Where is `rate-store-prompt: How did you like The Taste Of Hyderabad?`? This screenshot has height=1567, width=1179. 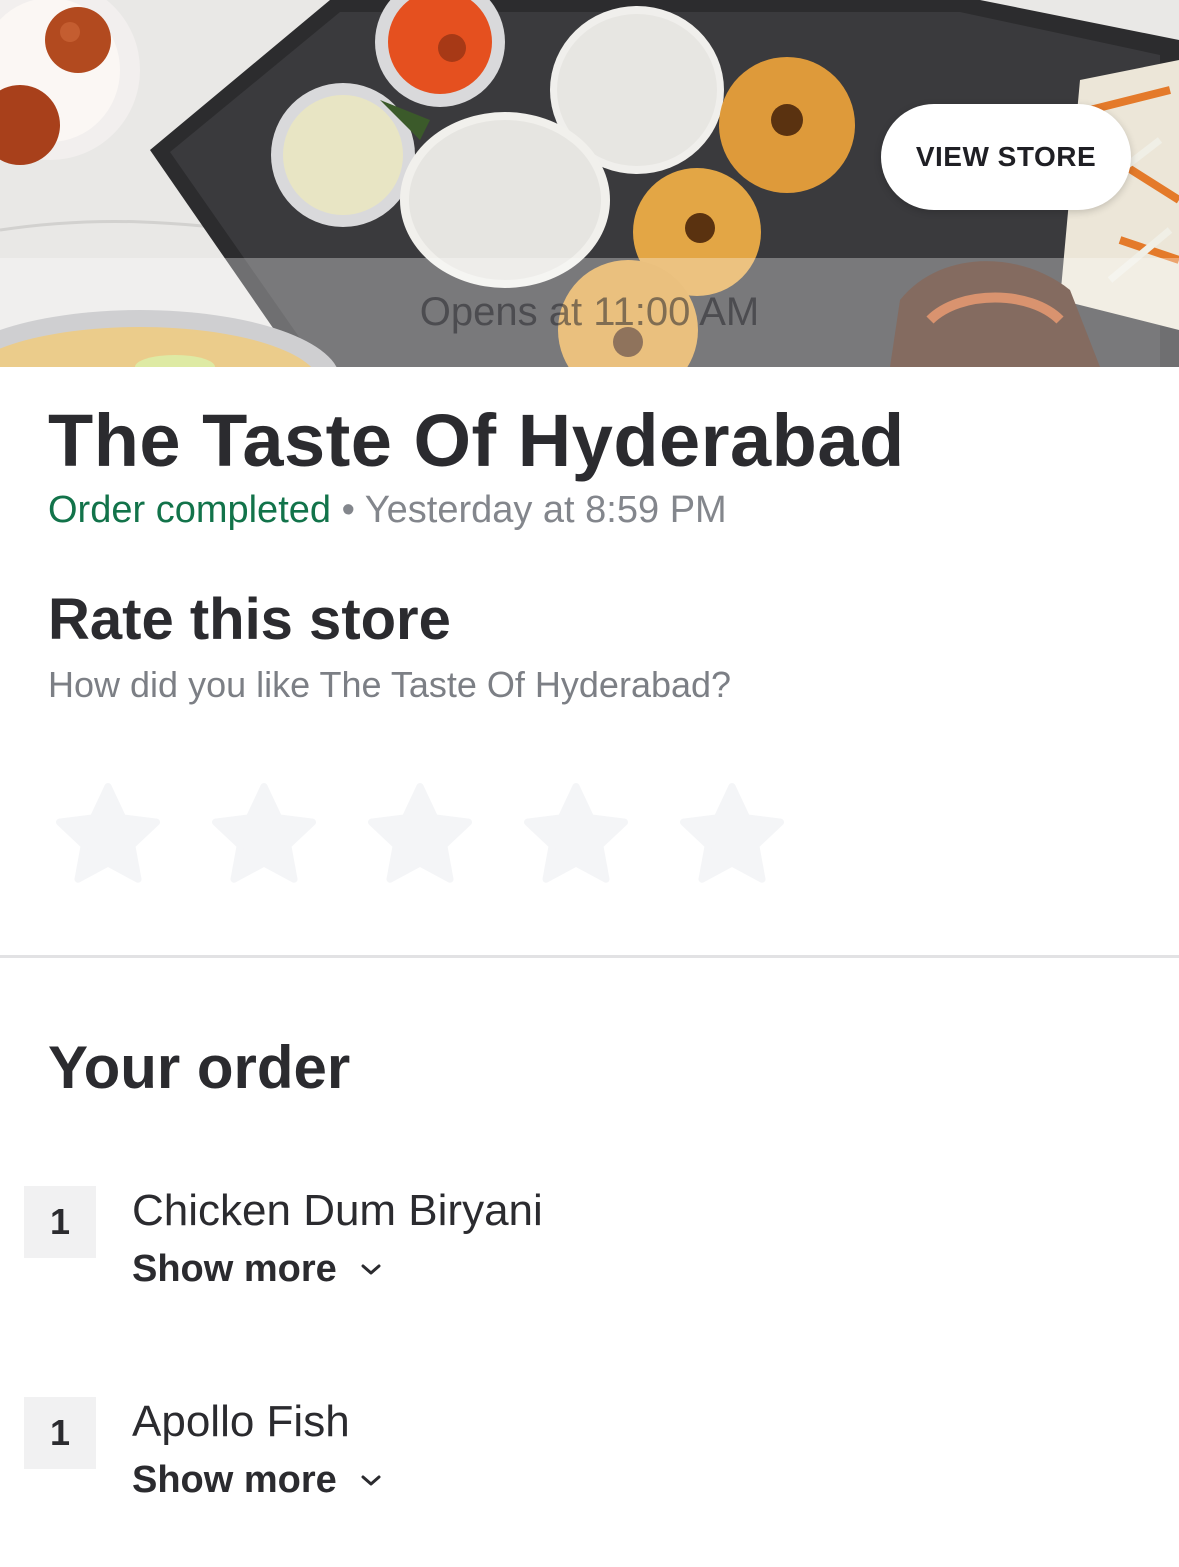
rate-store-prompt: How did you like The Taste Of Hyderabad? is located at coordinates (390, 684).